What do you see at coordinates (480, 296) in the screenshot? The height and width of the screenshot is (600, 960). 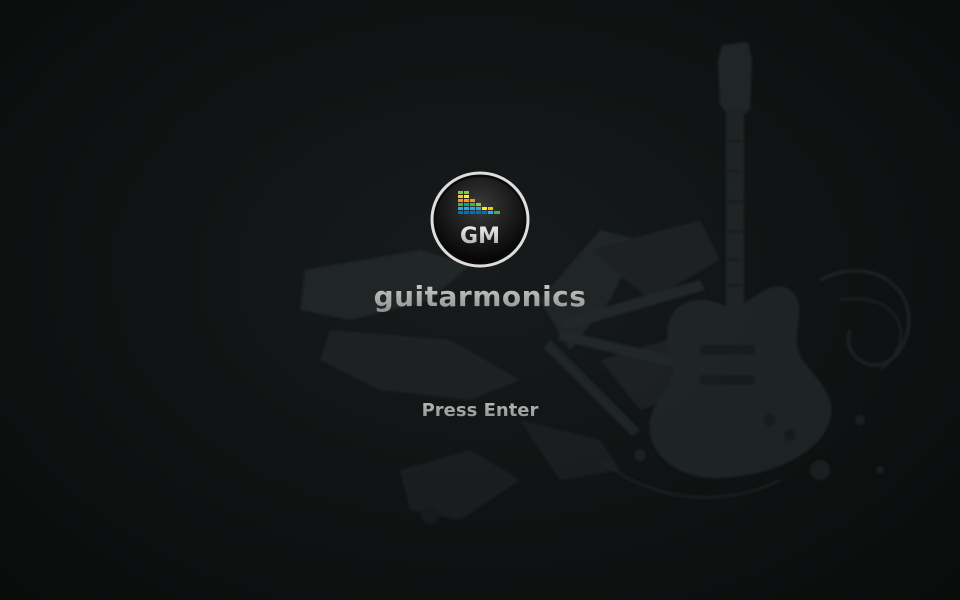 I see `app-title: guitarmonics` at bounding box center [480, 296].